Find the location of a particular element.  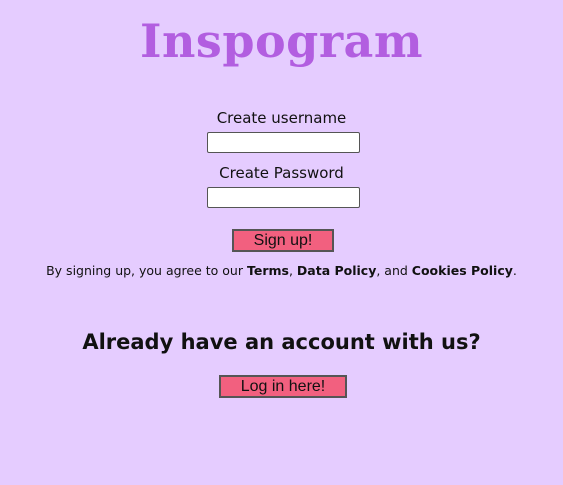

password-label: Create Password is located at coordinates (281, 173).